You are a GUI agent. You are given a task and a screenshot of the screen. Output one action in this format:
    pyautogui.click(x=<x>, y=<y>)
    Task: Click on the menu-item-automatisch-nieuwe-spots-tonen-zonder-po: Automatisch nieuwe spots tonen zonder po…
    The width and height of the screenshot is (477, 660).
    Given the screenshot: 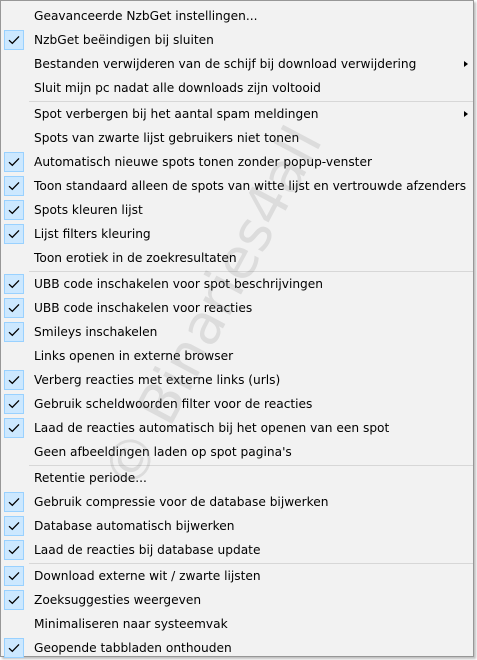 What is the action you would take?
    pyautogui.click(x=237, y=162)
    